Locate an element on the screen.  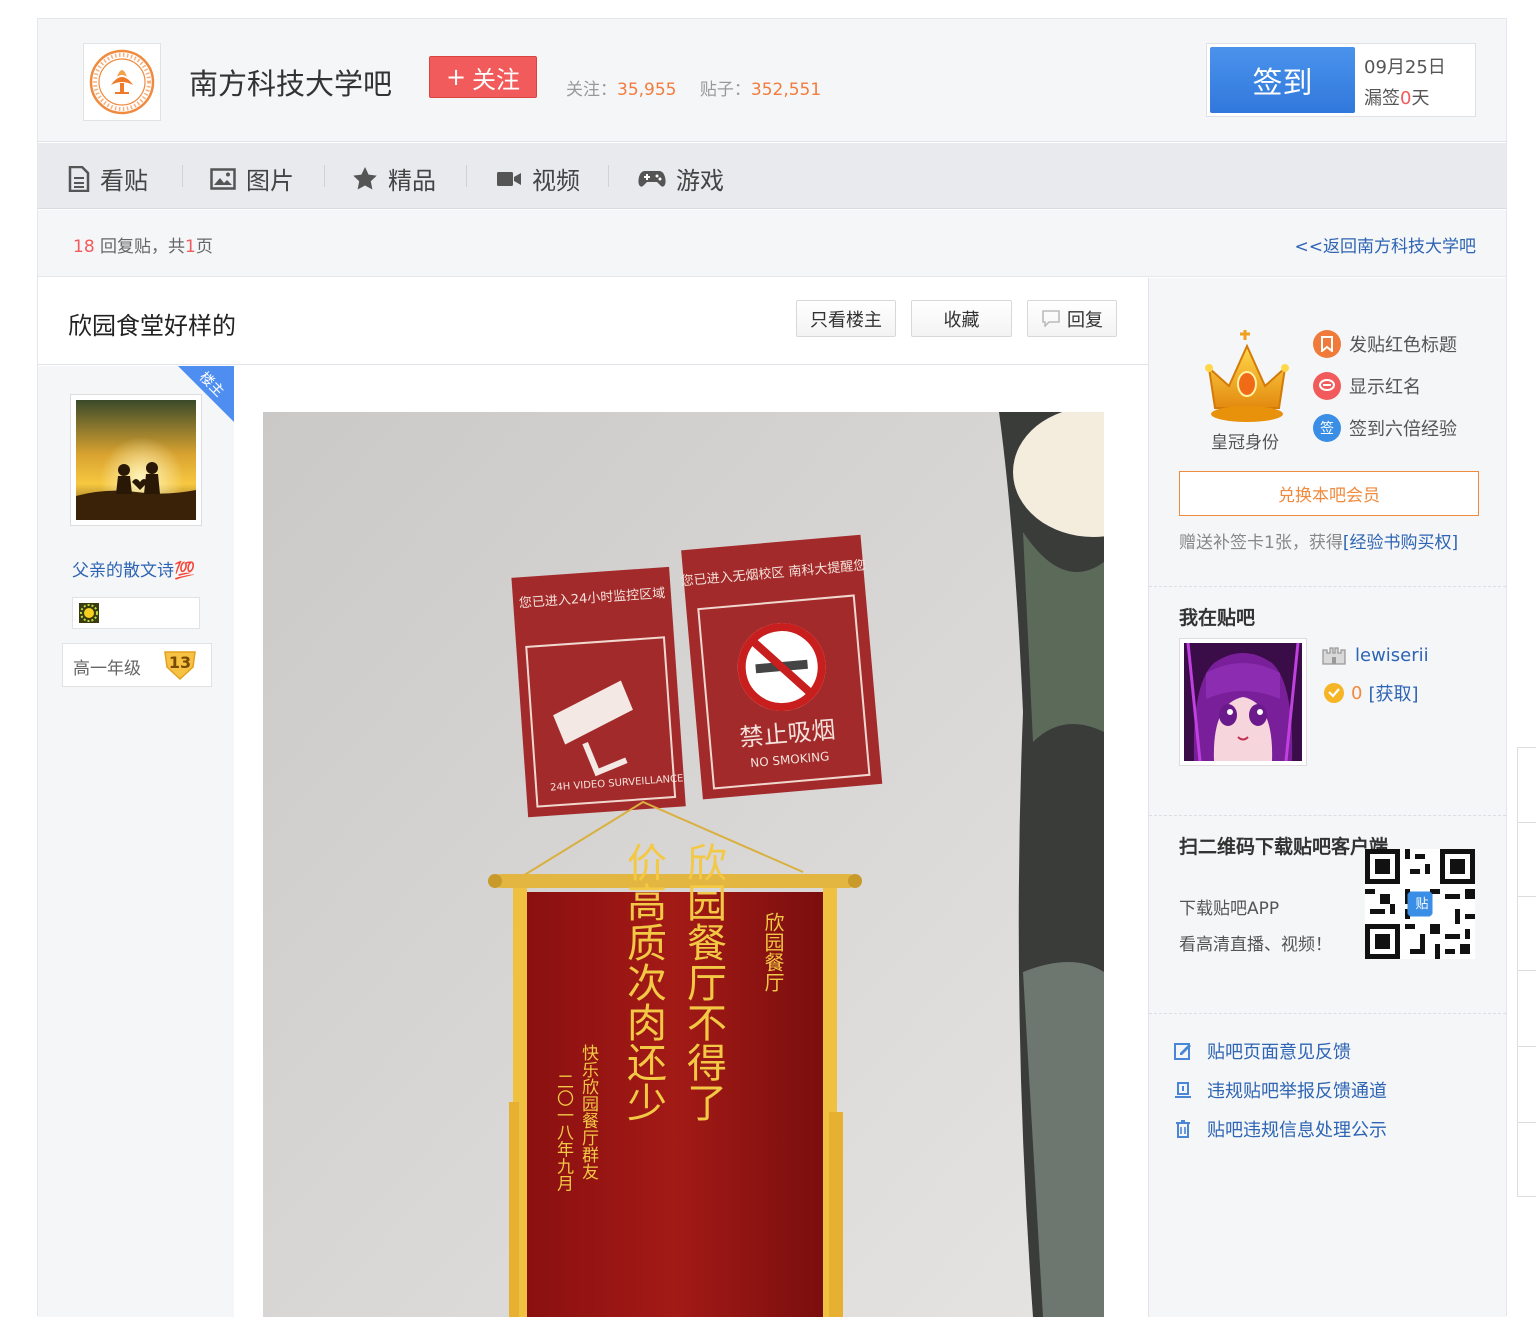
author-name: 父亲的散文诗💯 is located at coordinates (133, 568).